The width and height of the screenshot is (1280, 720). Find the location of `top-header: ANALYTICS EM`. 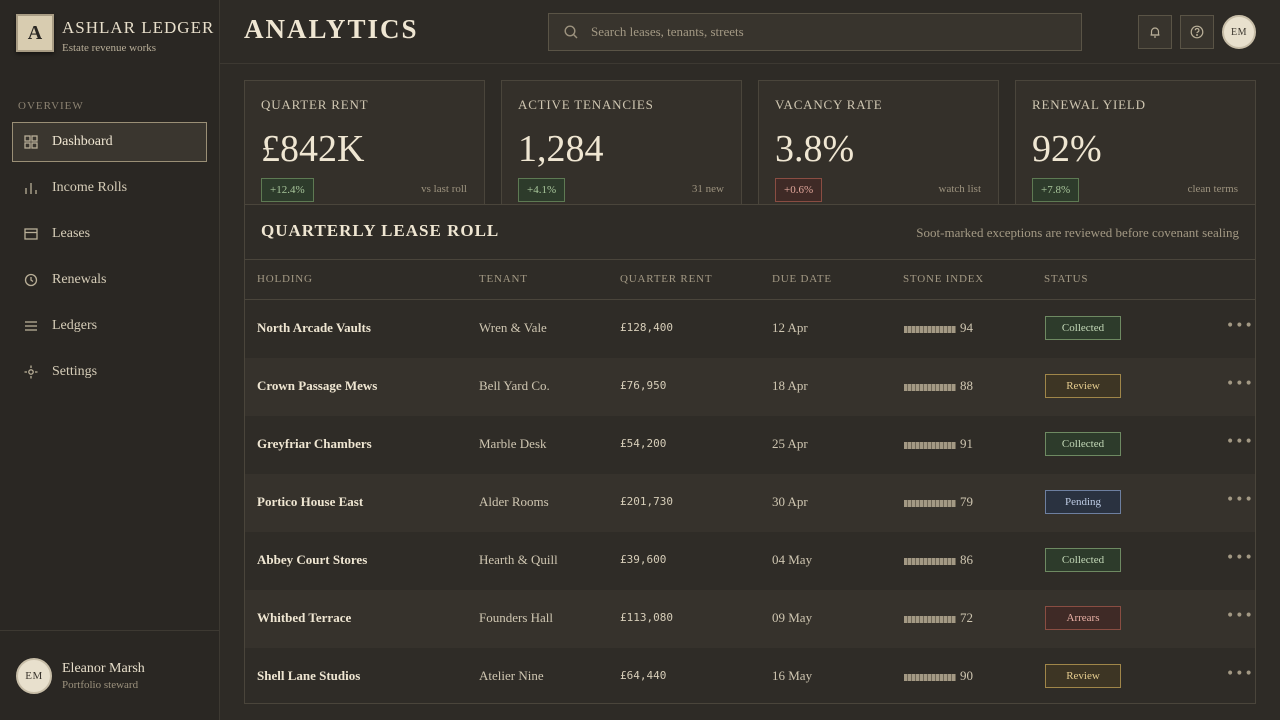

top-header: ANALYTICS EM is located at coordinates (750, 32).